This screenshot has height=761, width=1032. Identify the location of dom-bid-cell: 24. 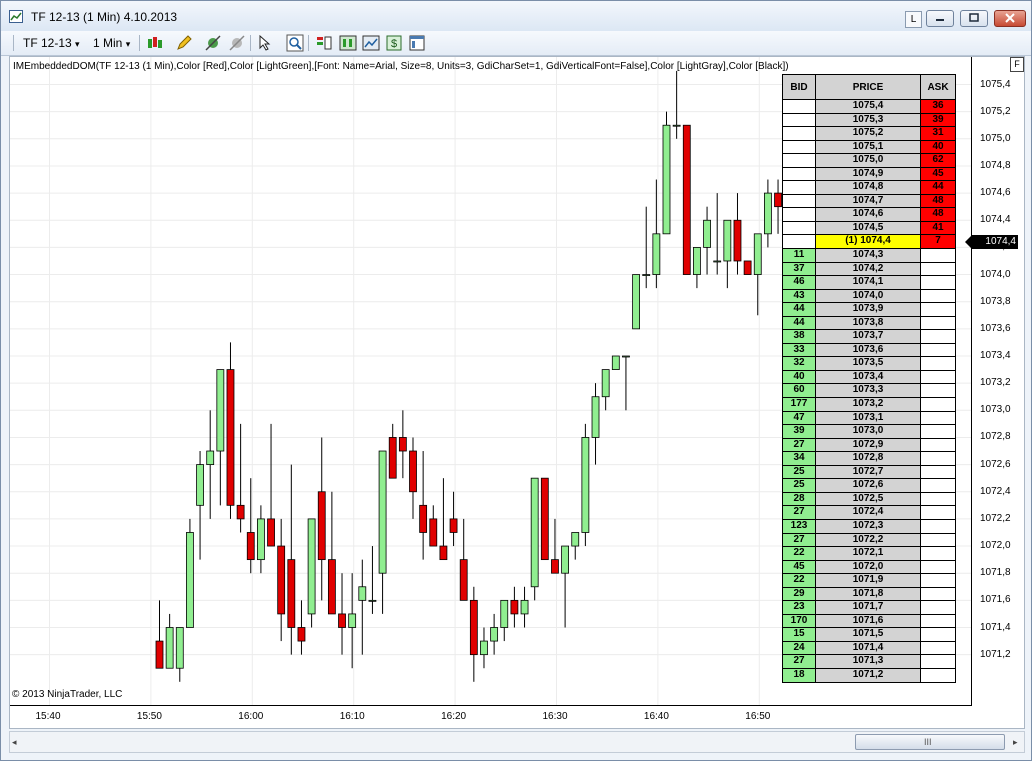
(799, 648).